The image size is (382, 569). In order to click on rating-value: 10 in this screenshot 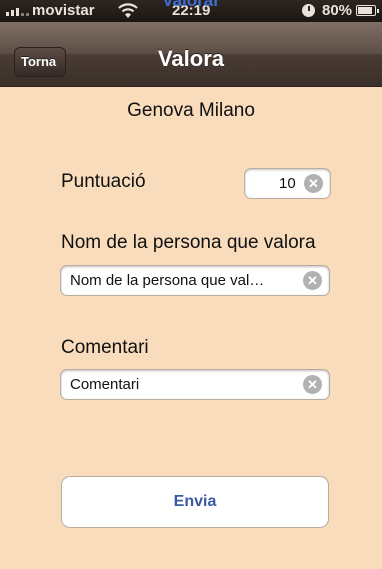, I will do `click(287, 183)`.